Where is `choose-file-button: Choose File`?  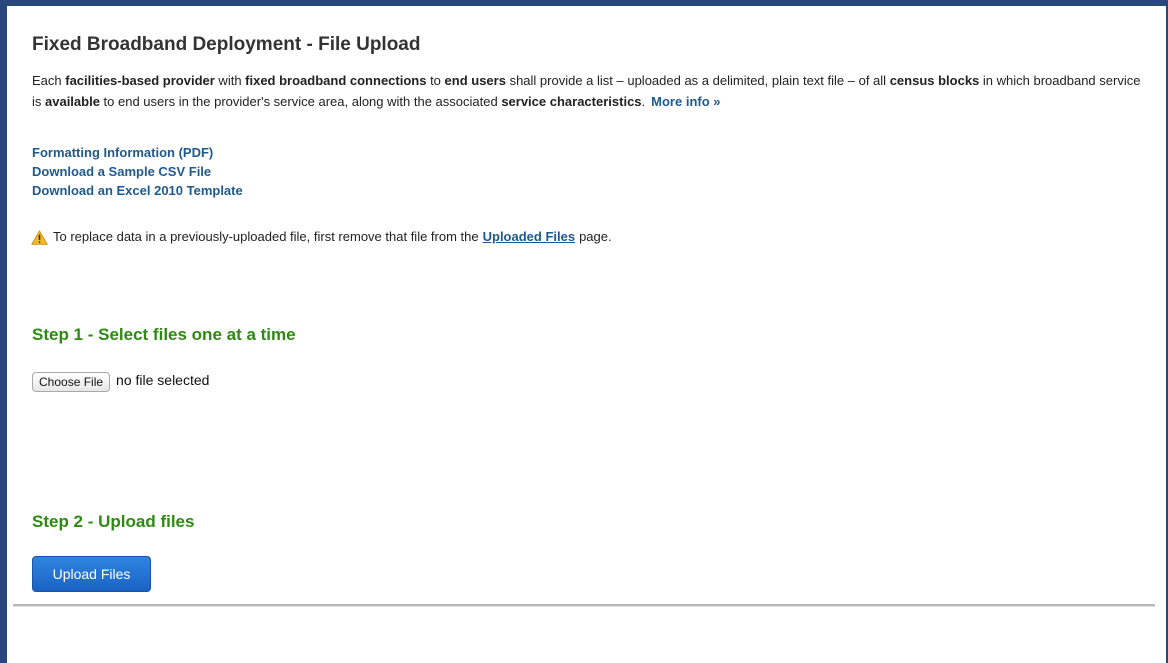
choose-file-button: Choose File is located at coordinates (71, 382).